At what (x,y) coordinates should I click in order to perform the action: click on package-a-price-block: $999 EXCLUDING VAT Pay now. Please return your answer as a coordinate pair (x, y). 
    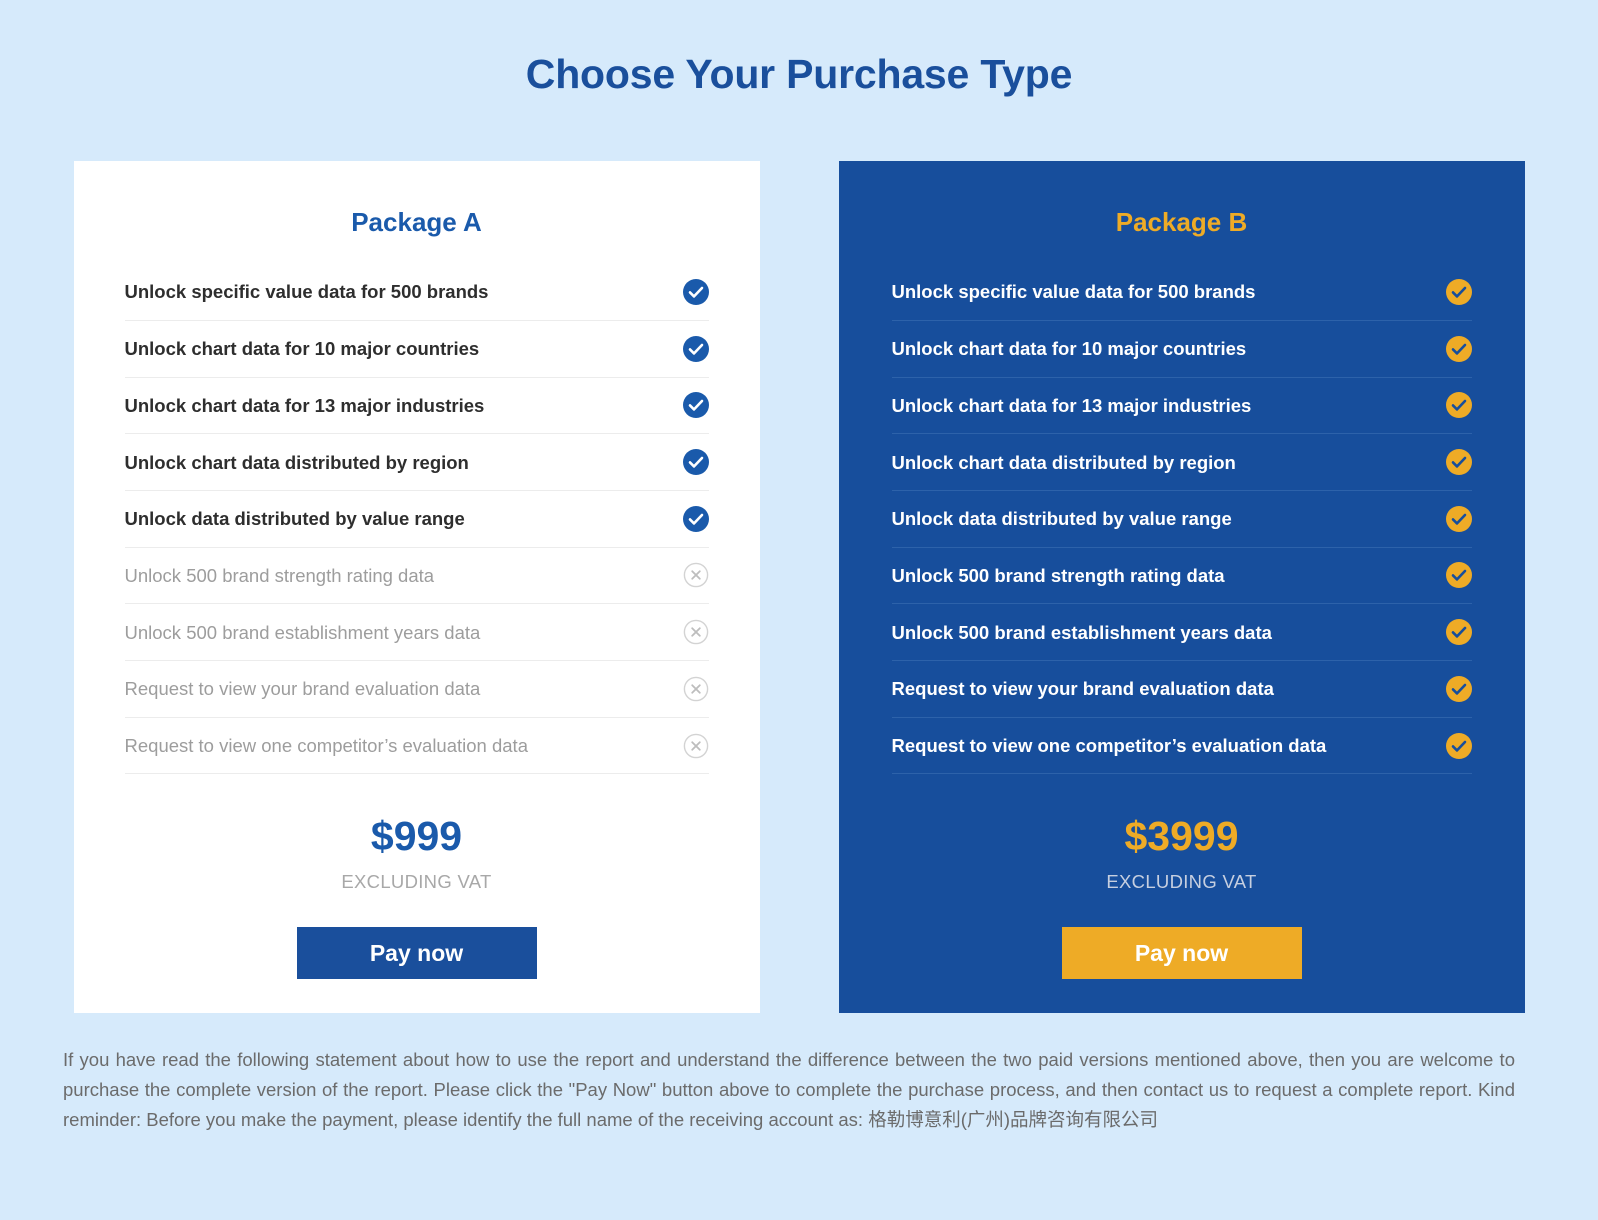
    Looking at the image, I should click on (417, 876).